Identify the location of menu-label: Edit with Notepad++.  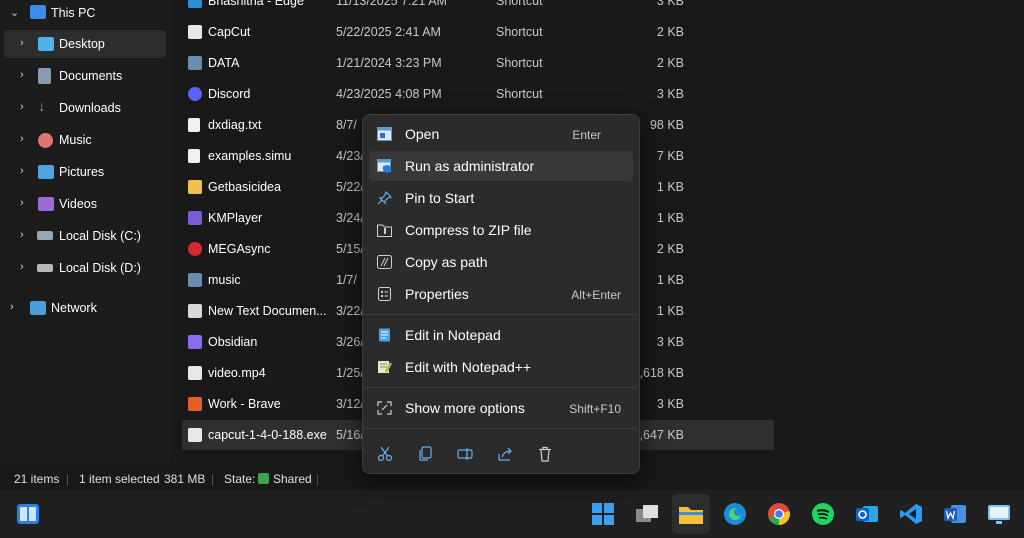
(468, 367).